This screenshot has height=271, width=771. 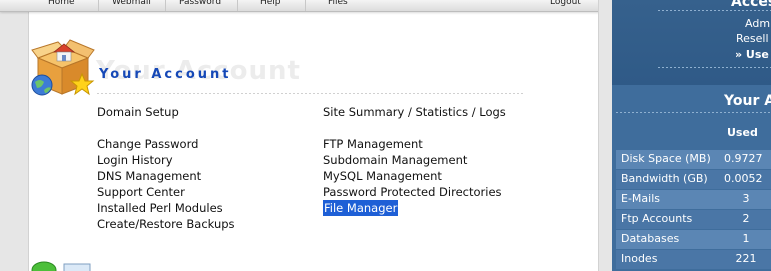 I want to click on stats-used-header: Used, so click(x=742, y=132).